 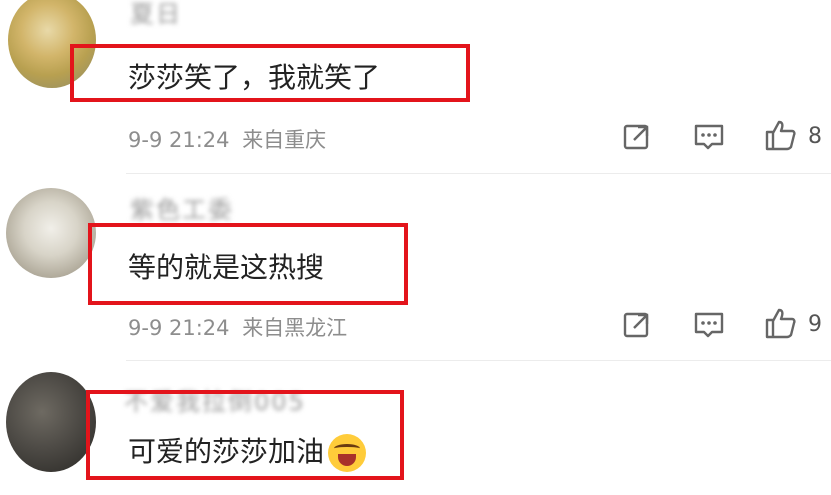 What do you see at coordinates (347, 453) in the screenshot?
I see `laughing-crying-emoji-icon` at bounding box center [347, 453].